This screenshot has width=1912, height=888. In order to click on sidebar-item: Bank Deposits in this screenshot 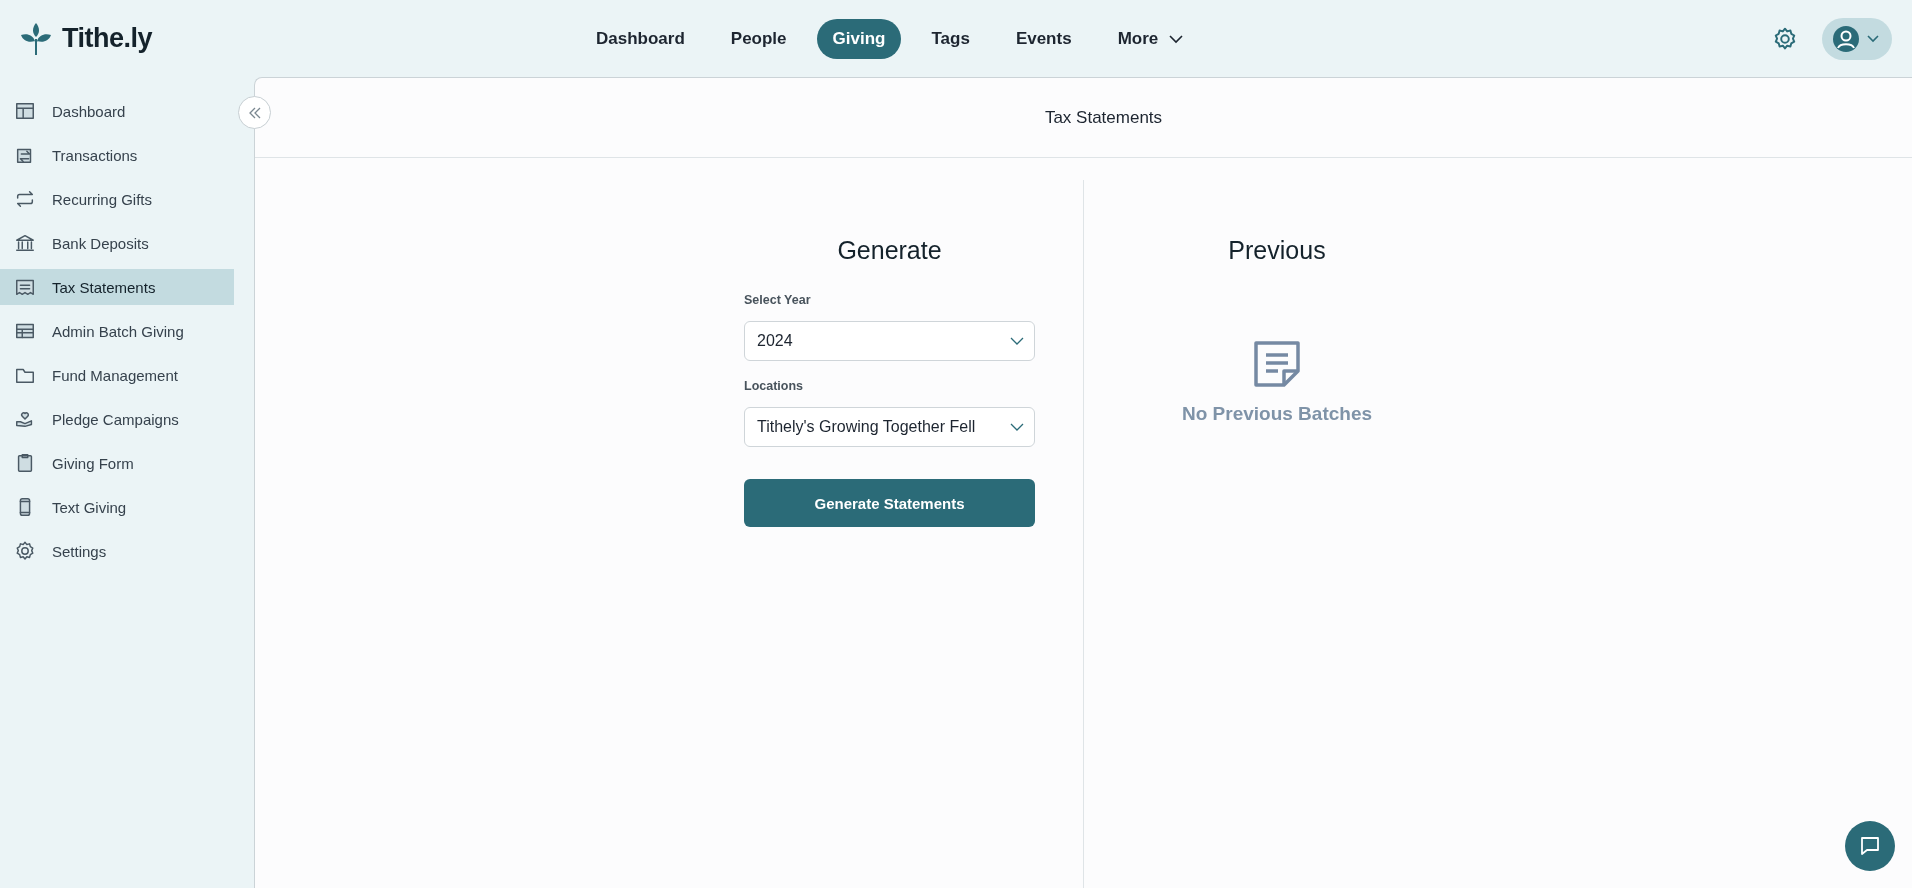, I will do `click(117, 243)`.